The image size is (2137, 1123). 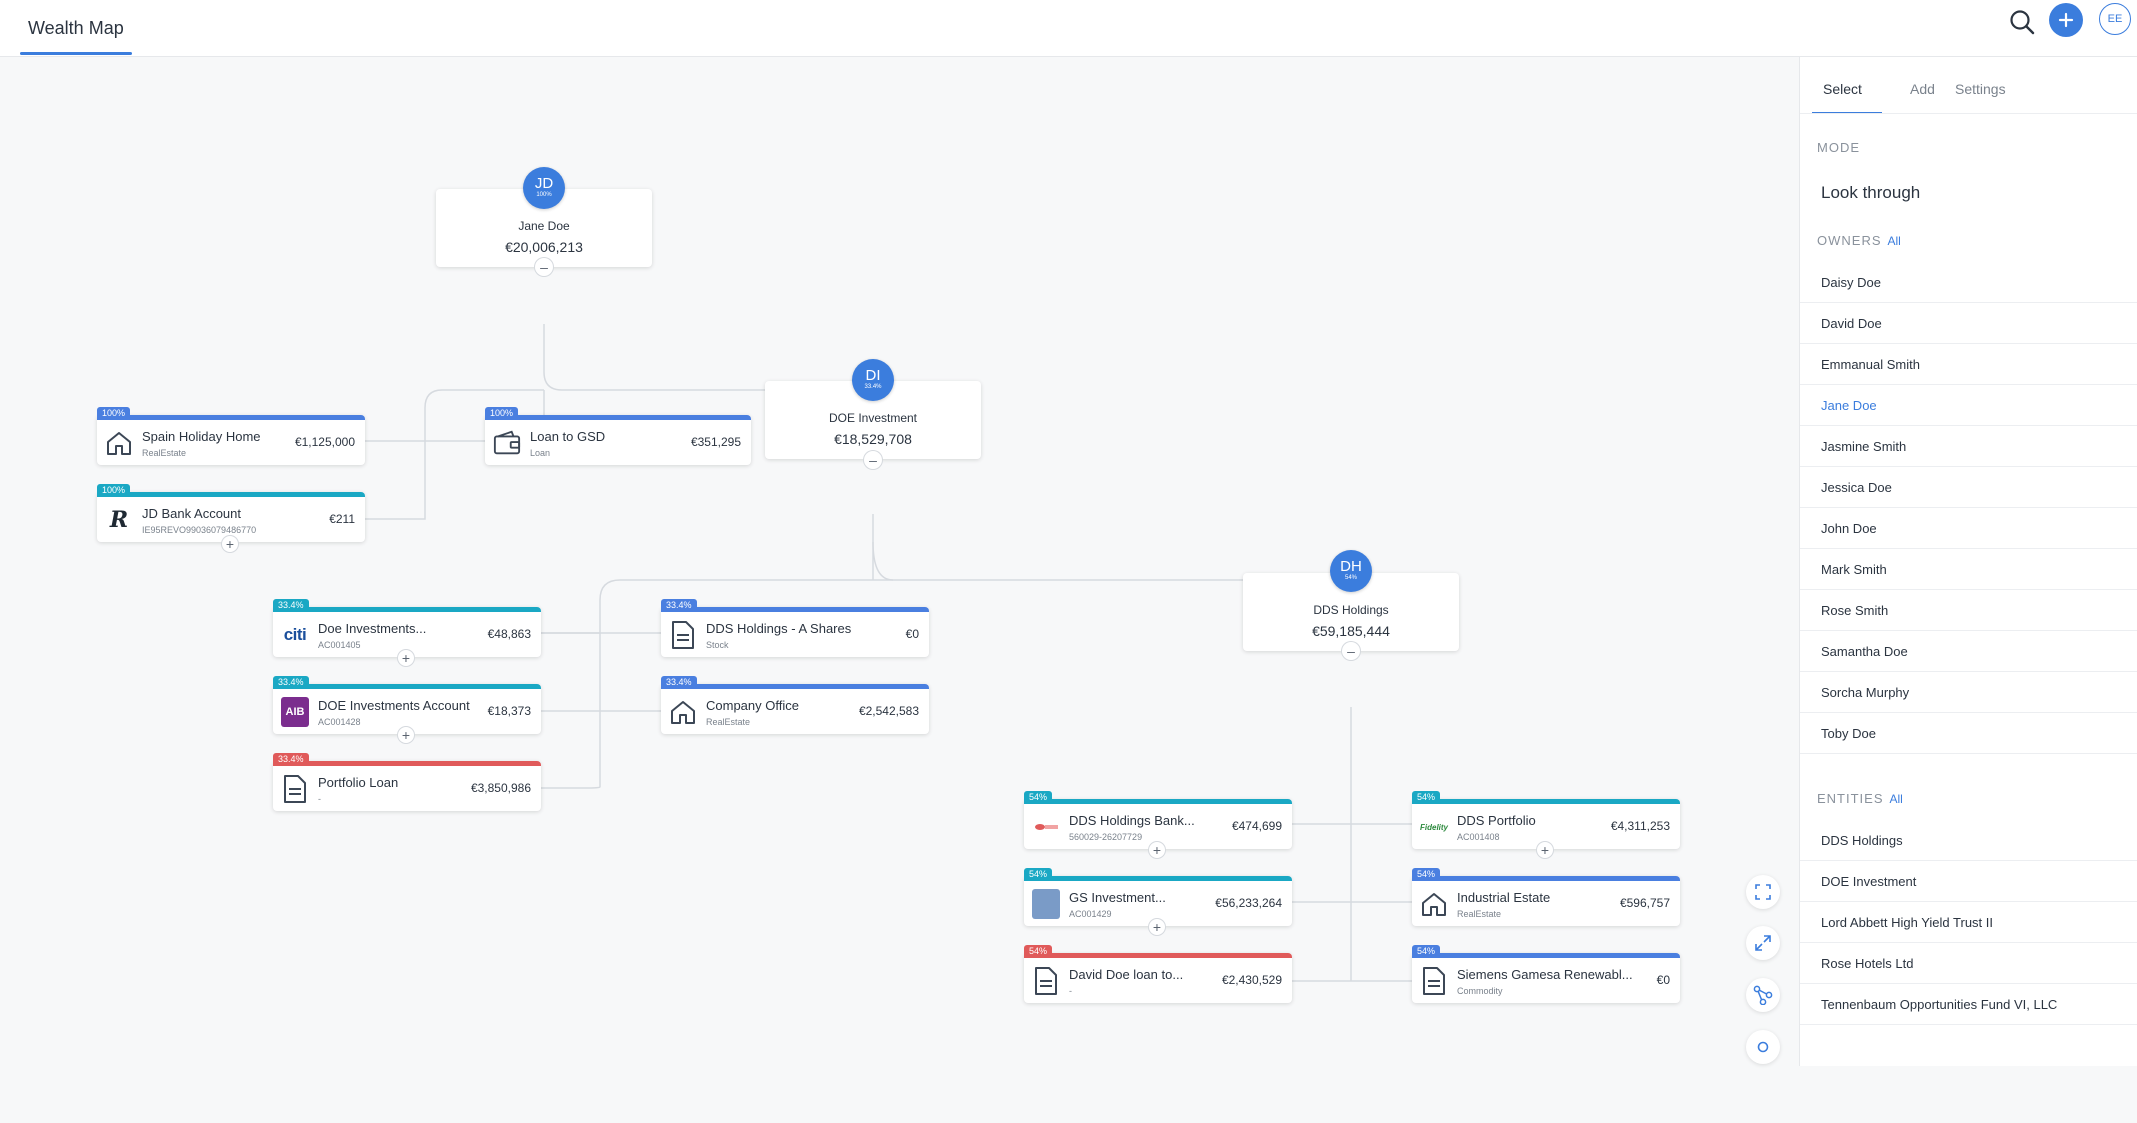 I want to click on reset-button, so click(x=1763, y=1047).